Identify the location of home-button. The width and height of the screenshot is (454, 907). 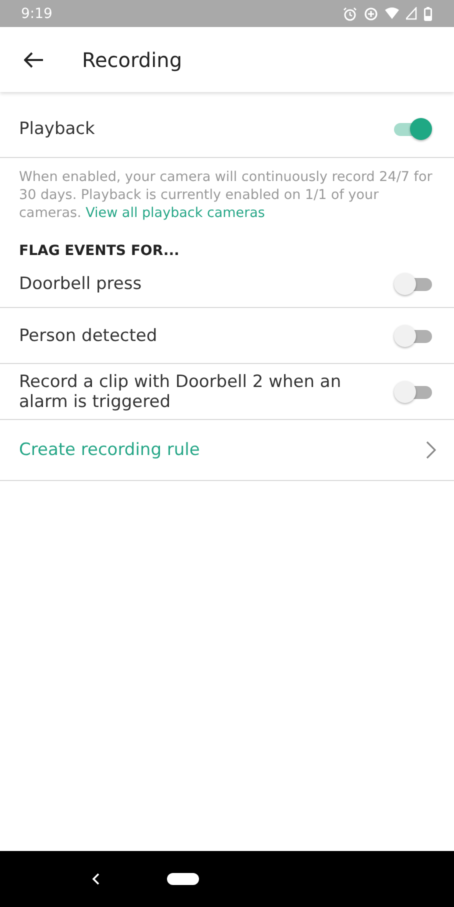
(182, 879).